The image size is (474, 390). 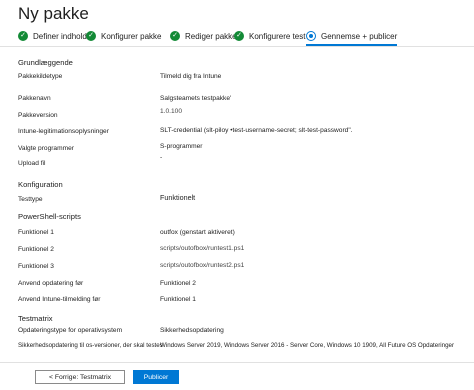 I want to click on section-testmatrix: Testmatrix, so click(x=35, y=318).